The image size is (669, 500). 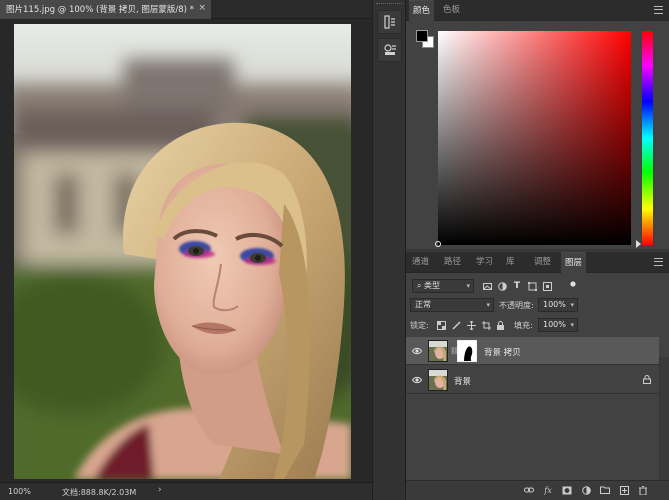 What do you see at coordinates (548, 491) in the screenshot?
I see `layer-style-fx-button: fx` at bounding box center [548, 491].